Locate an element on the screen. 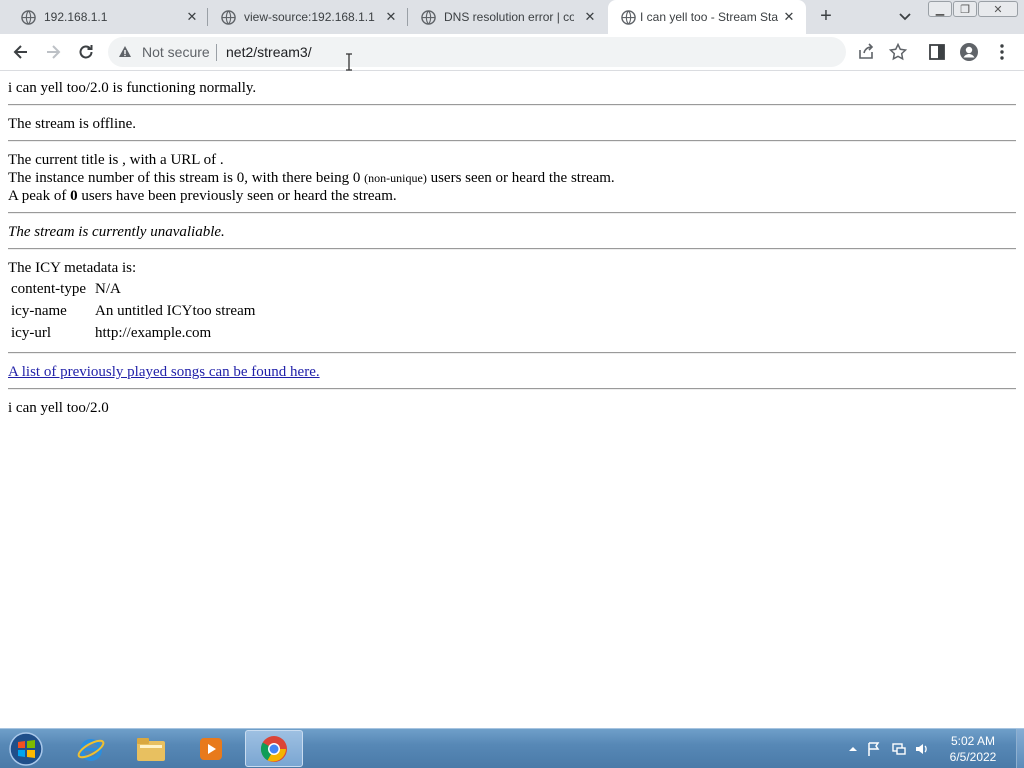 Image resolution: width=1024 pixels, height=768 pixels. icy-key: content-type is located at coordinates (48, 289).